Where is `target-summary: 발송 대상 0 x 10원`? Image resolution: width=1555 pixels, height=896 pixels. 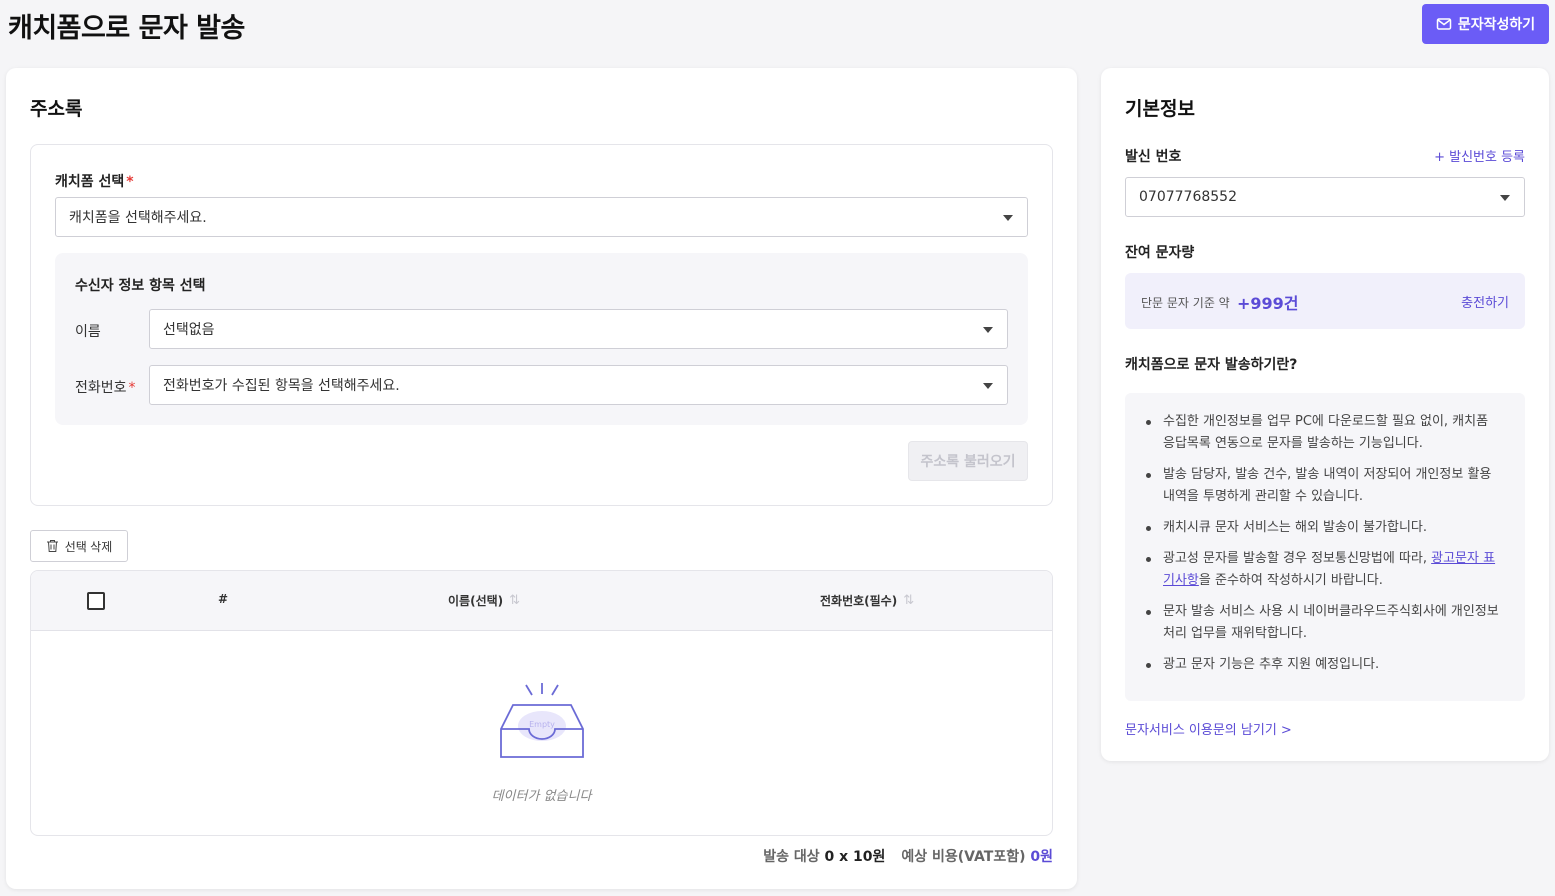 target-summary: 발송 대상 0 x 10원 is located at coordinates (824, 856).